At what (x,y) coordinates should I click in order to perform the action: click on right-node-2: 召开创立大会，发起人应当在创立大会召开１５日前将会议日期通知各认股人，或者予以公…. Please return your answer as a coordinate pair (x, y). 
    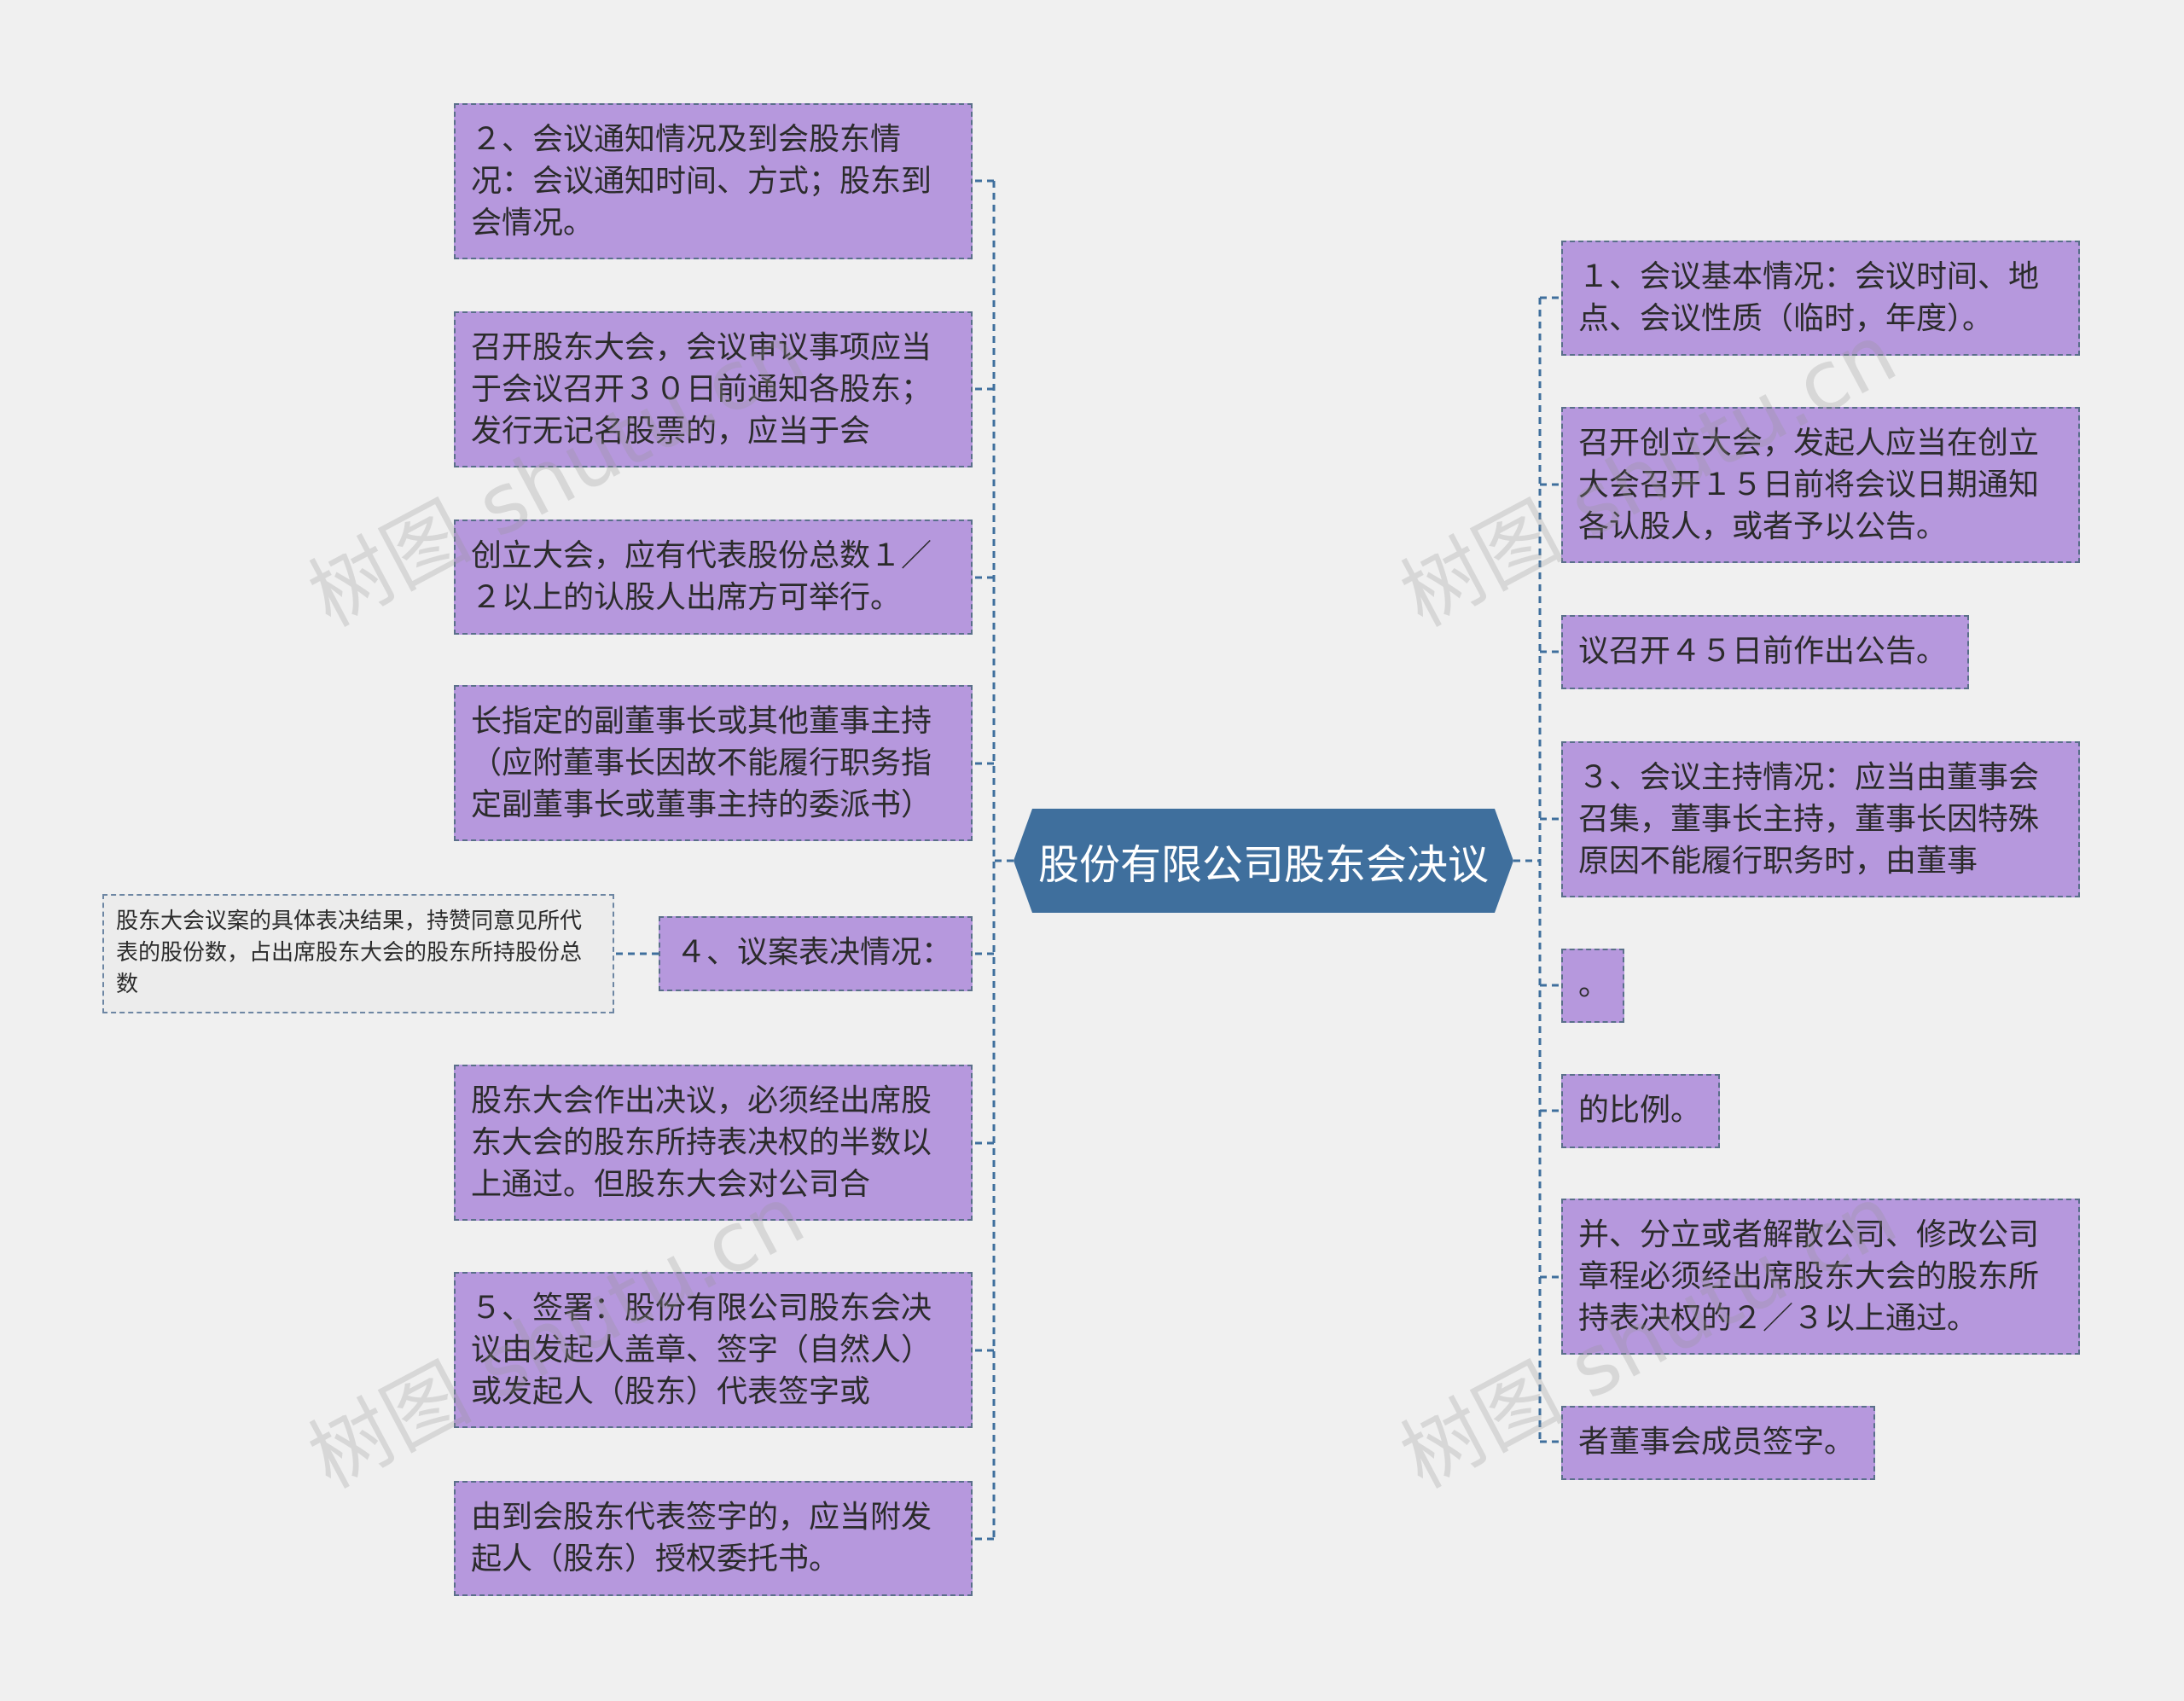
    Looking at the image, I should click on (1821, 485).